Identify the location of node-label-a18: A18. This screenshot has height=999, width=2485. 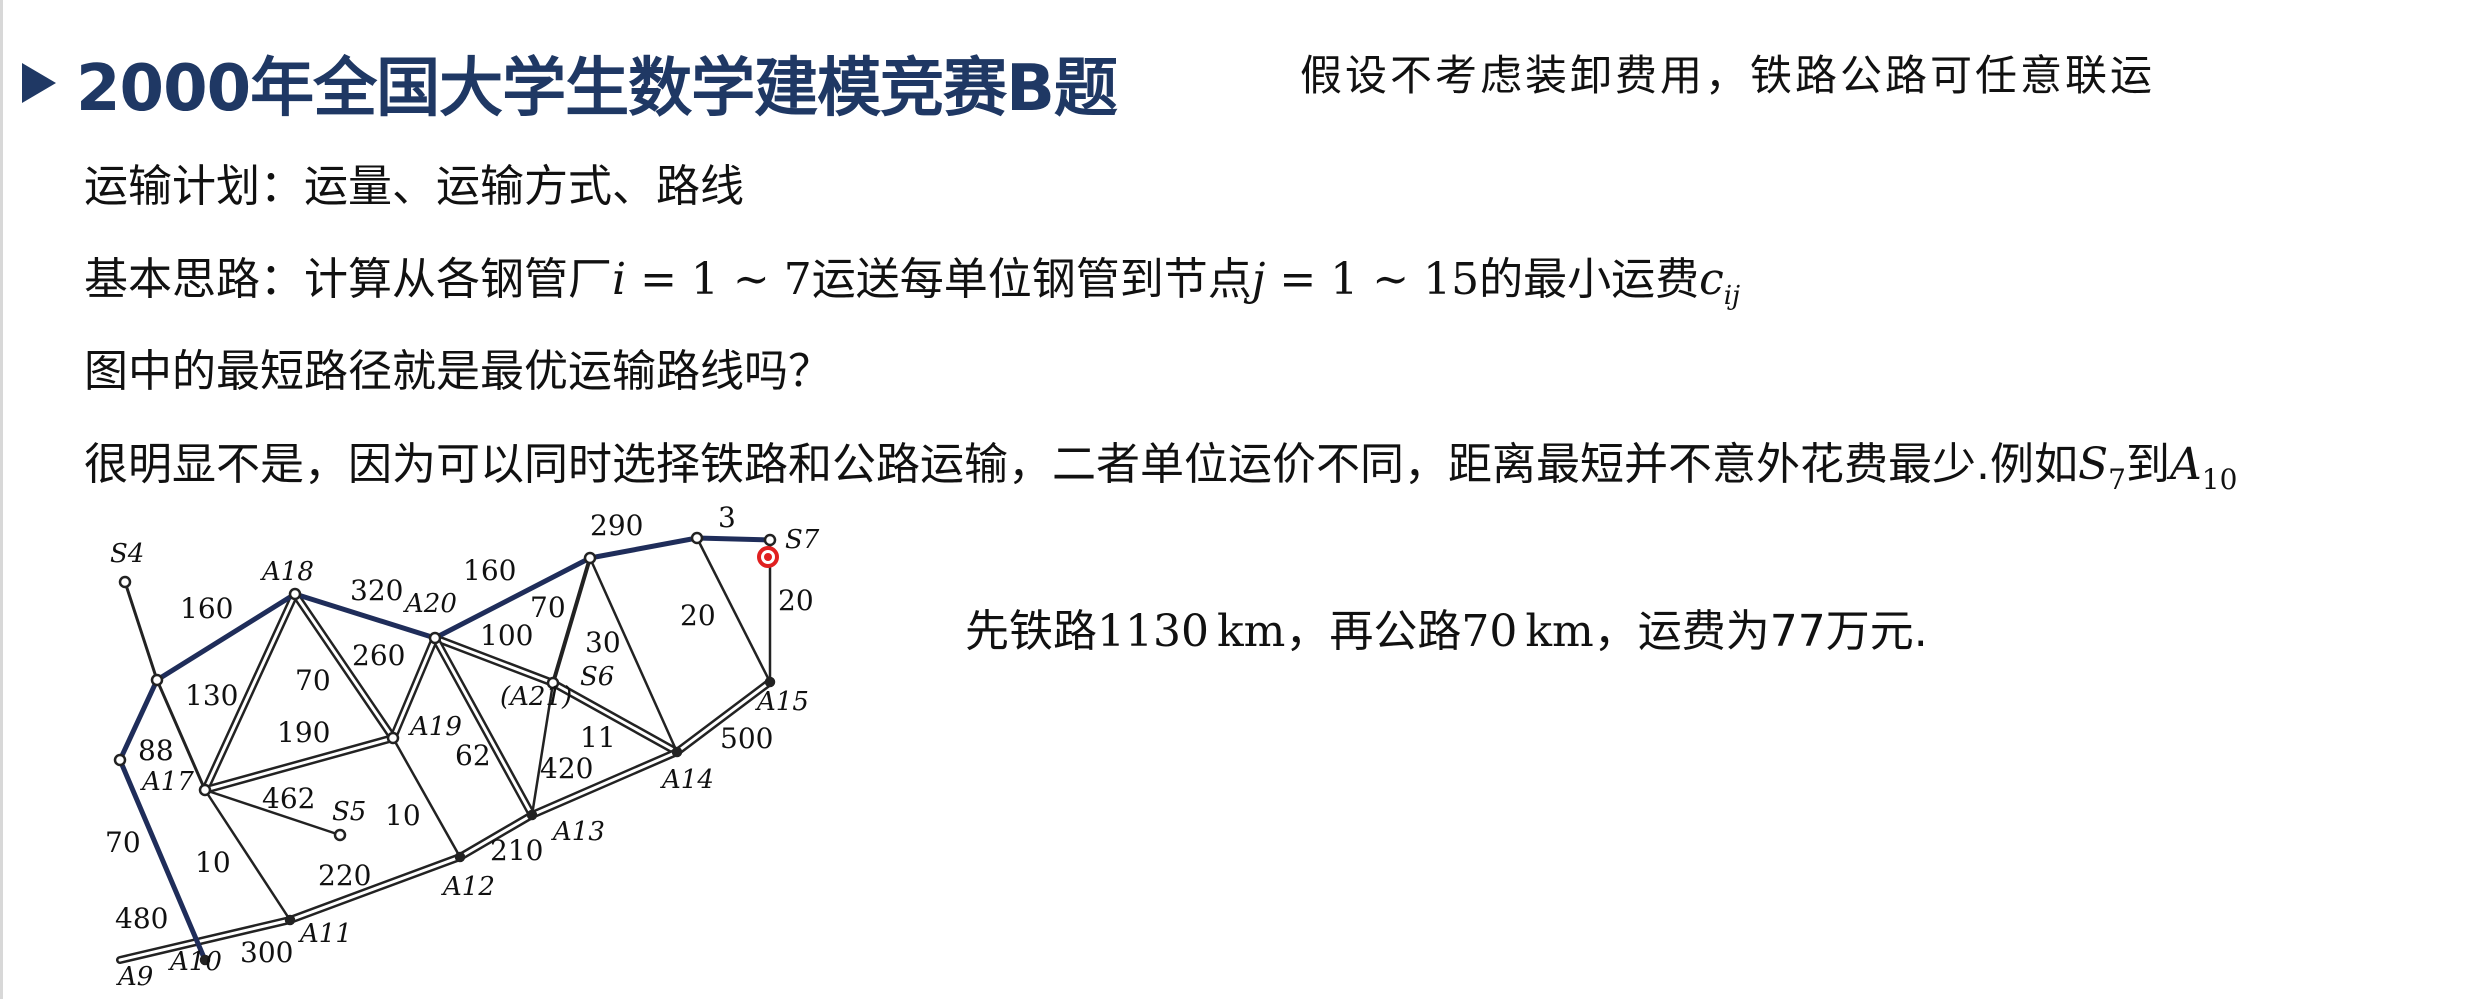
(287, 572).